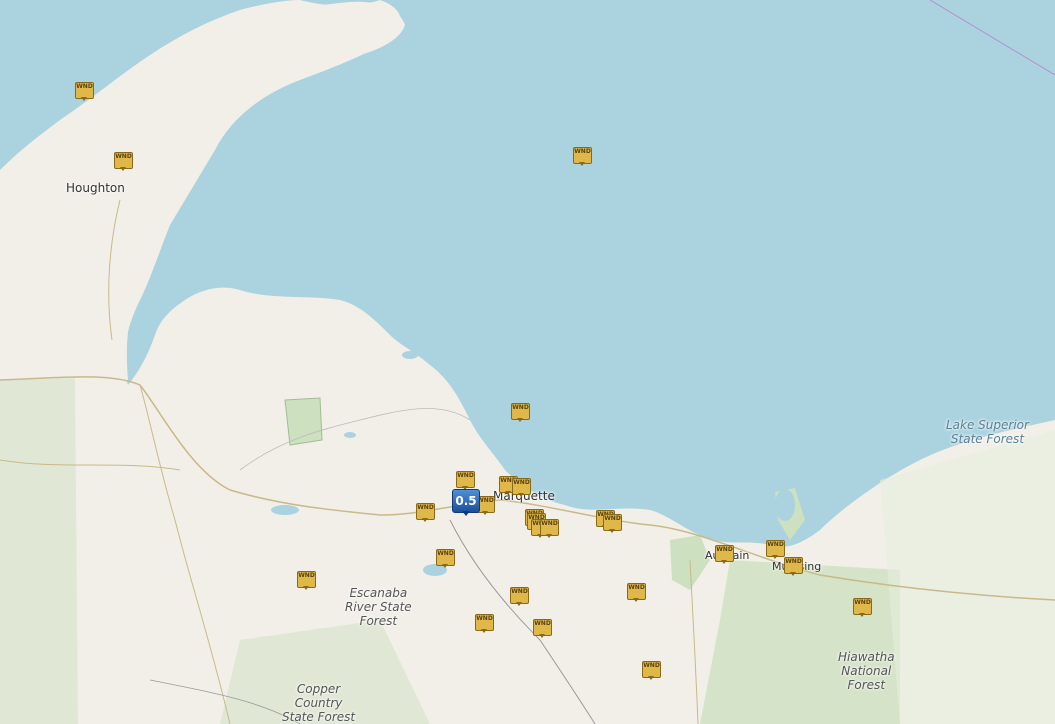 The image size is (1055, 724). I want to click on place-label-houghton: Houghton, so click(95, 188).